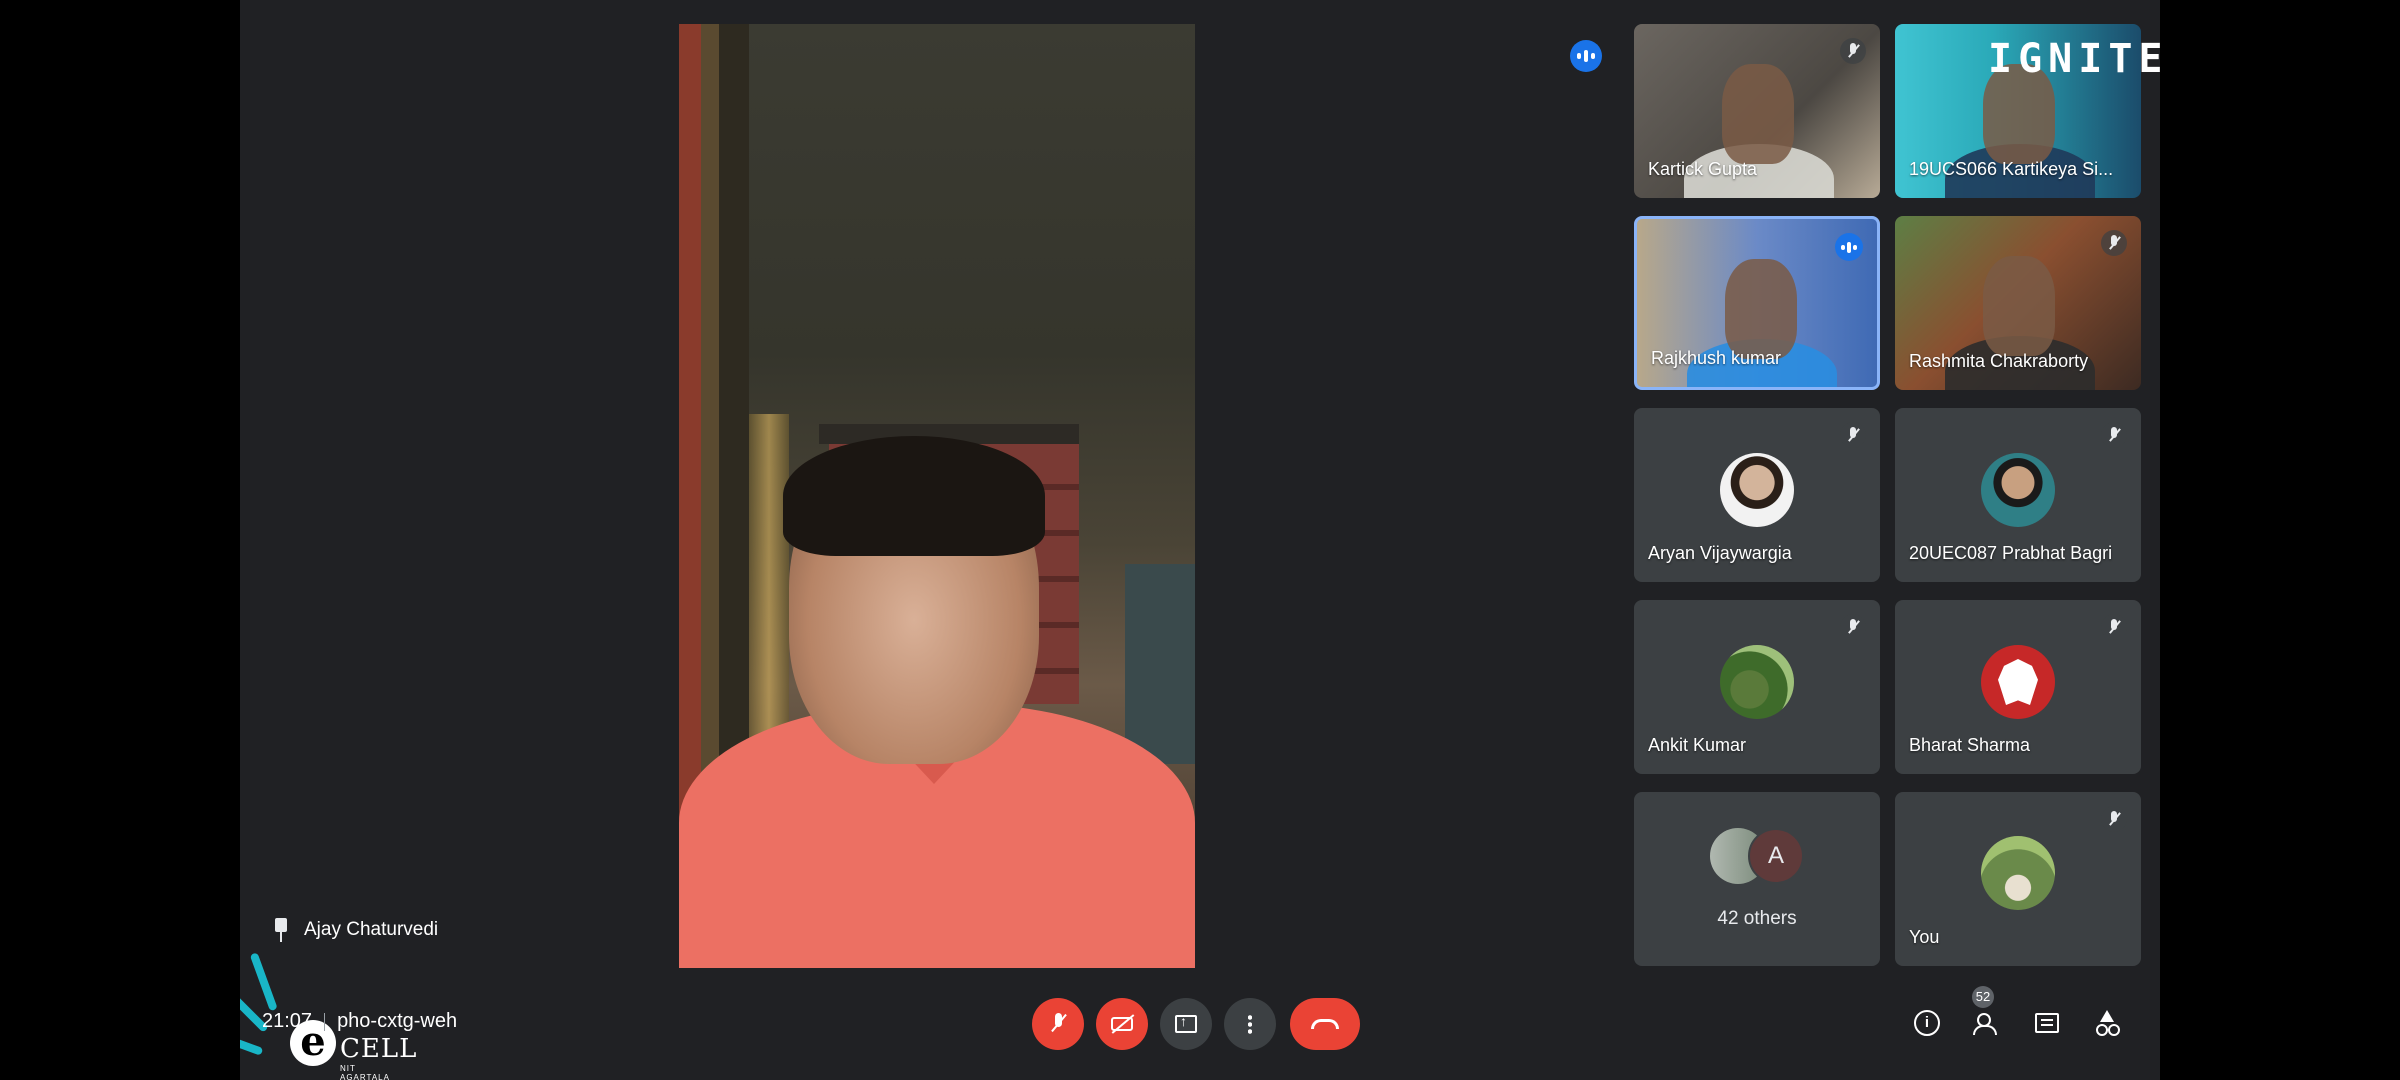 This screenshot has height=1080, width=2400. What do you see at coordinates (914, 496) in the screenshot?
I see `speaker-hair` at bounding box center [914, 496].